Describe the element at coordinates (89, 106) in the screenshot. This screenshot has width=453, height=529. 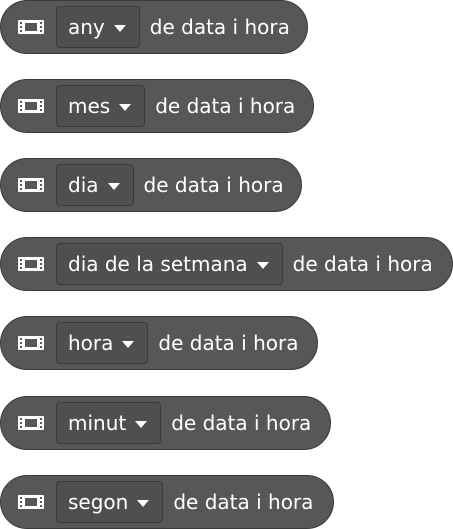
I see `dropdown-value: mes` at that location.